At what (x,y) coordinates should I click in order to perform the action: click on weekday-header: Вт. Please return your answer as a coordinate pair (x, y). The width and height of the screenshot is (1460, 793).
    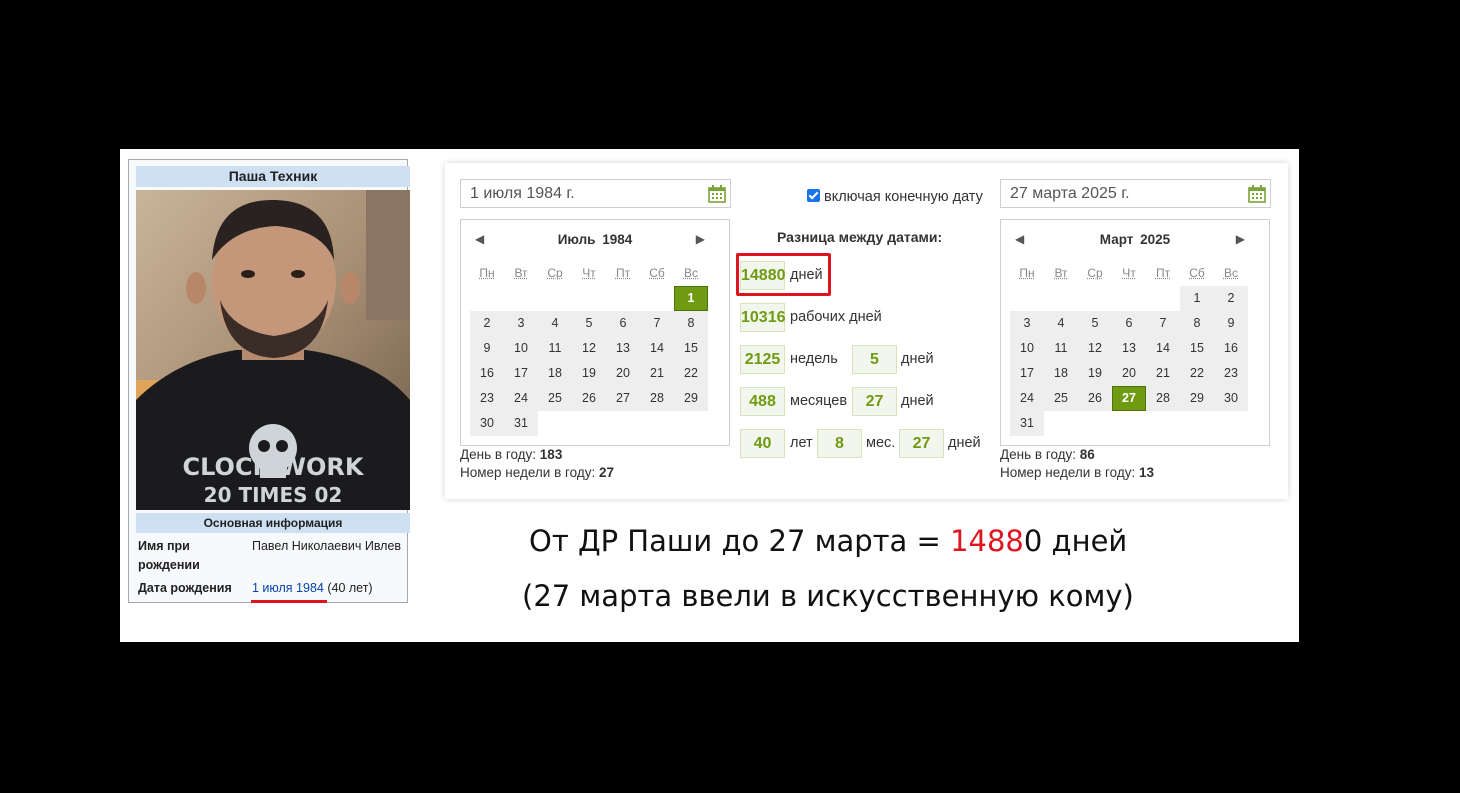
    Looking at the image, I should click on (521, 273).